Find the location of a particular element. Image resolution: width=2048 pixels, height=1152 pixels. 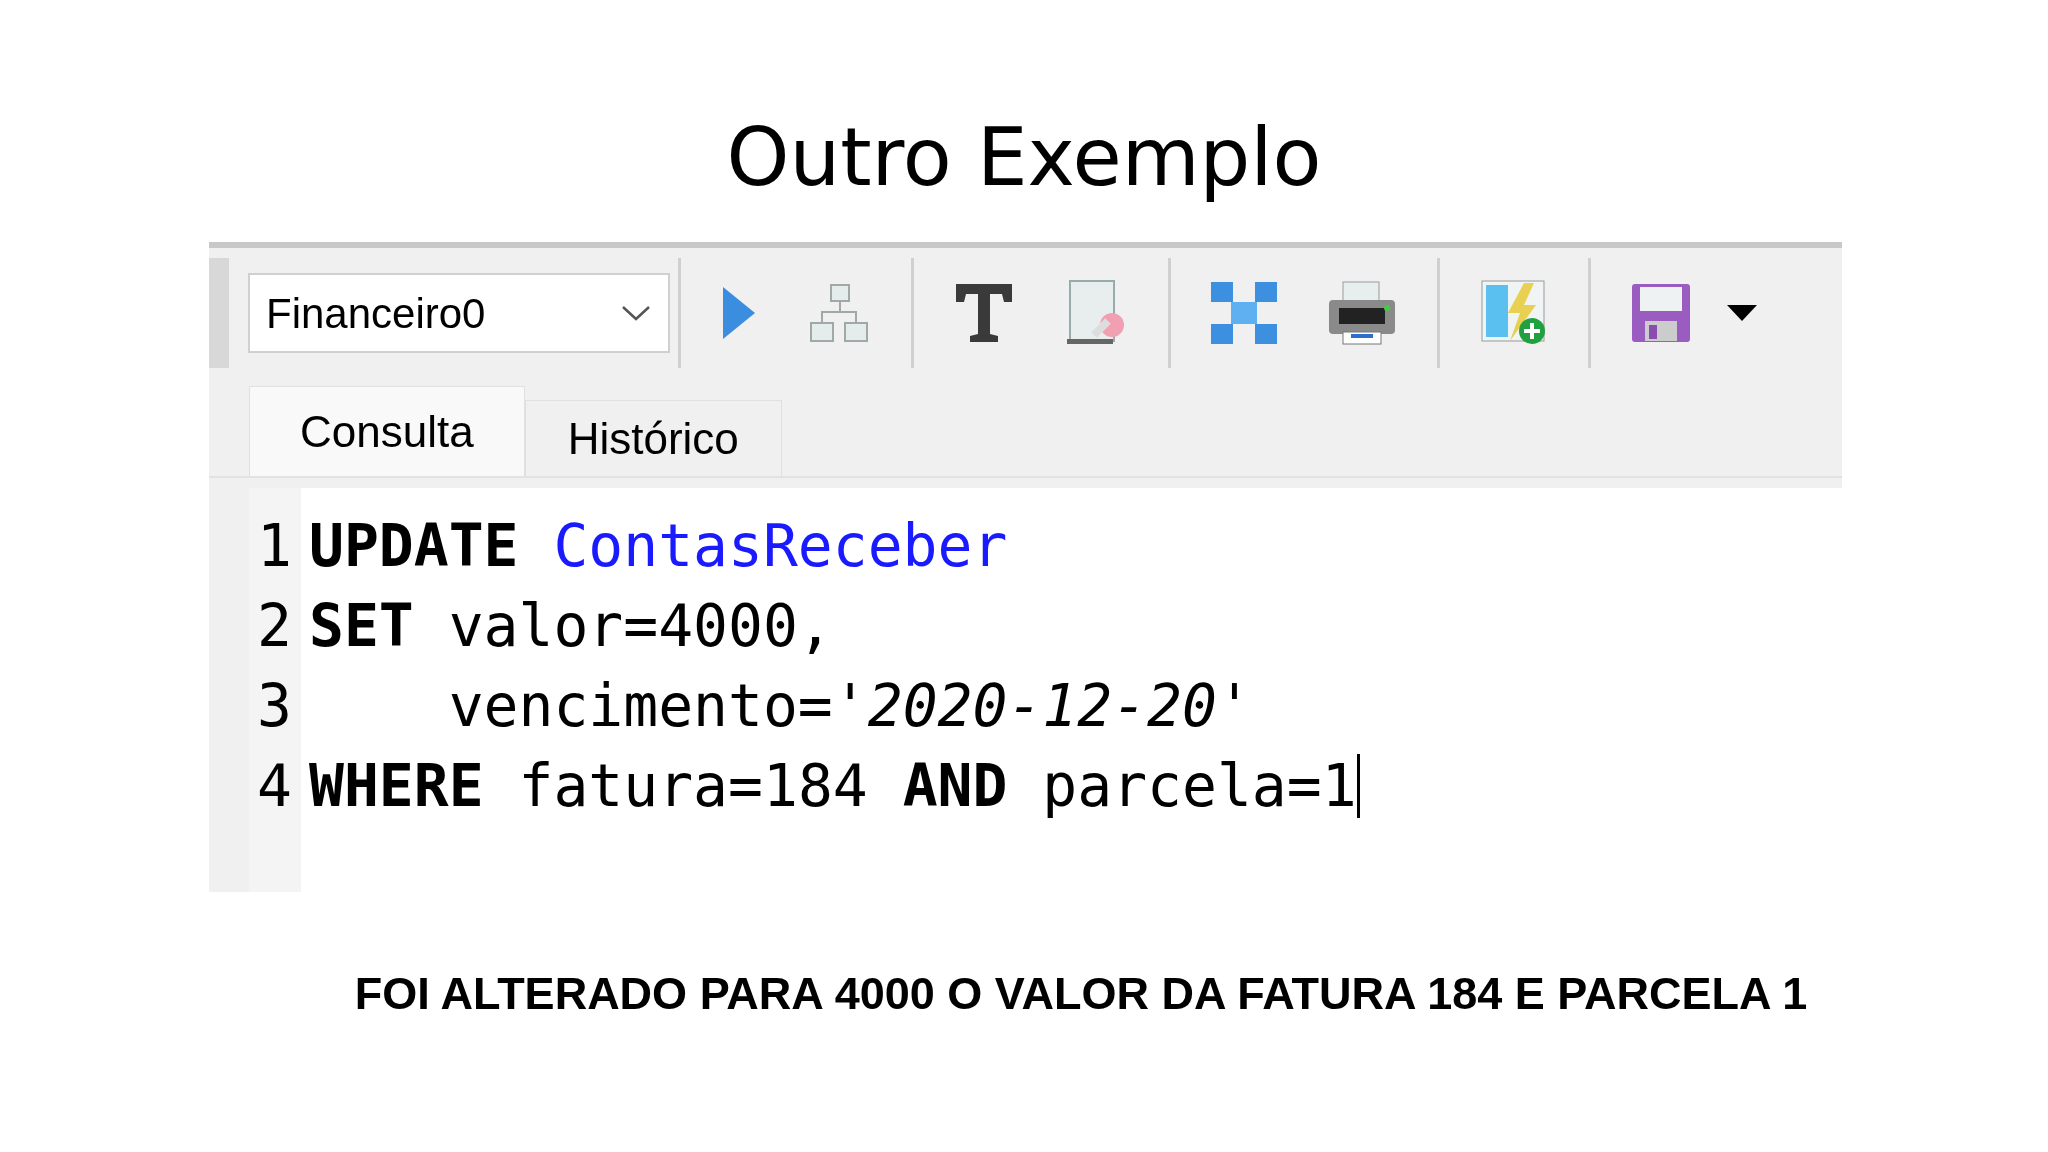

line-number: 4 is located at coordinates (274, 786).